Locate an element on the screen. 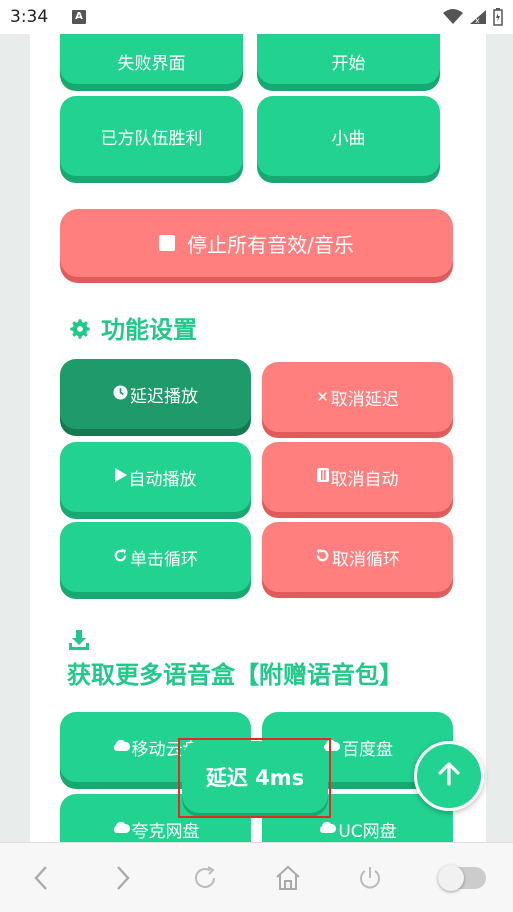 This screenshot has height=912, width=513. sound-button-label: 已方队伍胜利 is located at coordinates (151, 138).